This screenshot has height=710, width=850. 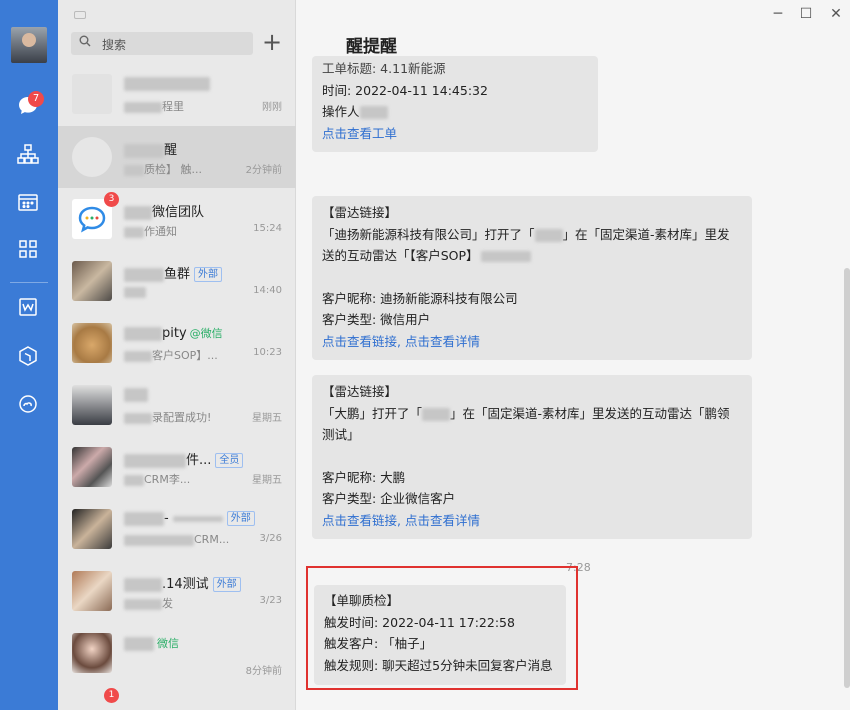 What do you see at coordinates (371, 47) in the screenshot?
I see `chat-title: 醒提醒` at bounding box center [371, 47].